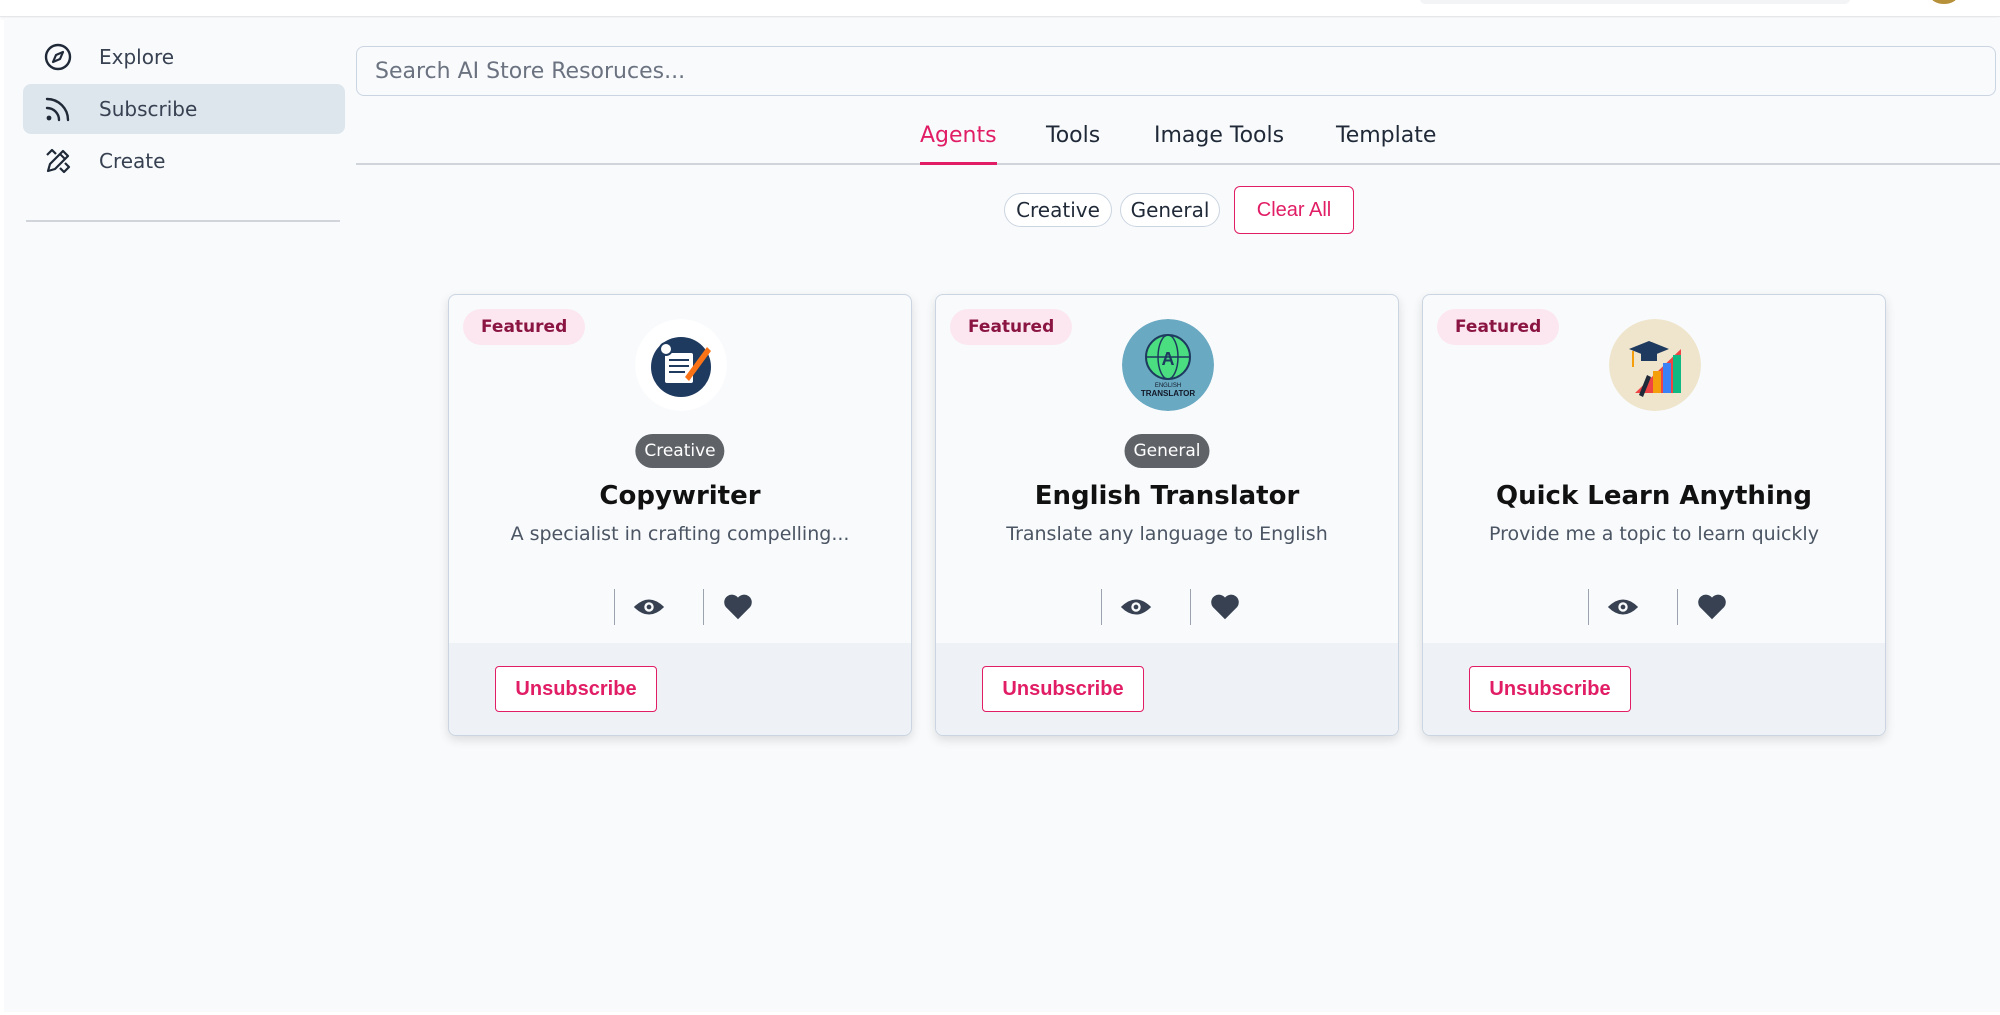 This screenshot has height=1015, width=2000. What do you see at coordinates (1058, 210) in the screenshot?
I see `filter-chip-creative: Creative` at bounding box center [1058, 210].